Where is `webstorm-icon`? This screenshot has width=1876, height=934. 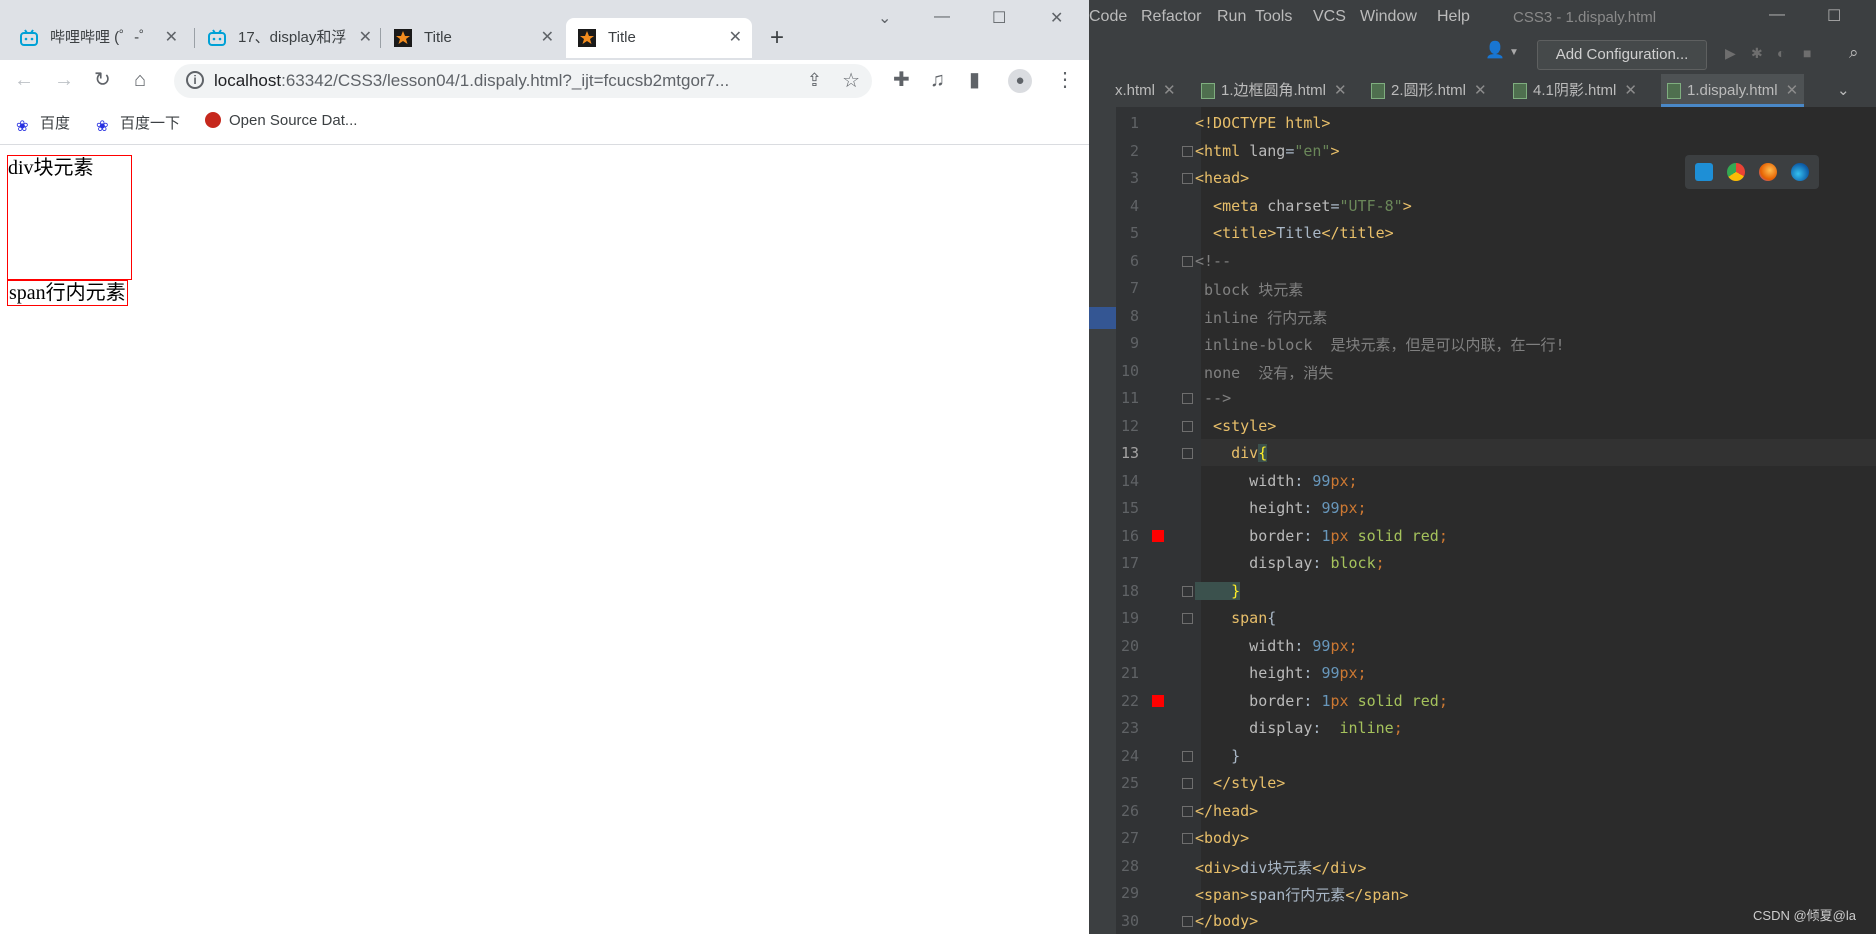 webstorm-icon is located at coordinates (1704, 172).